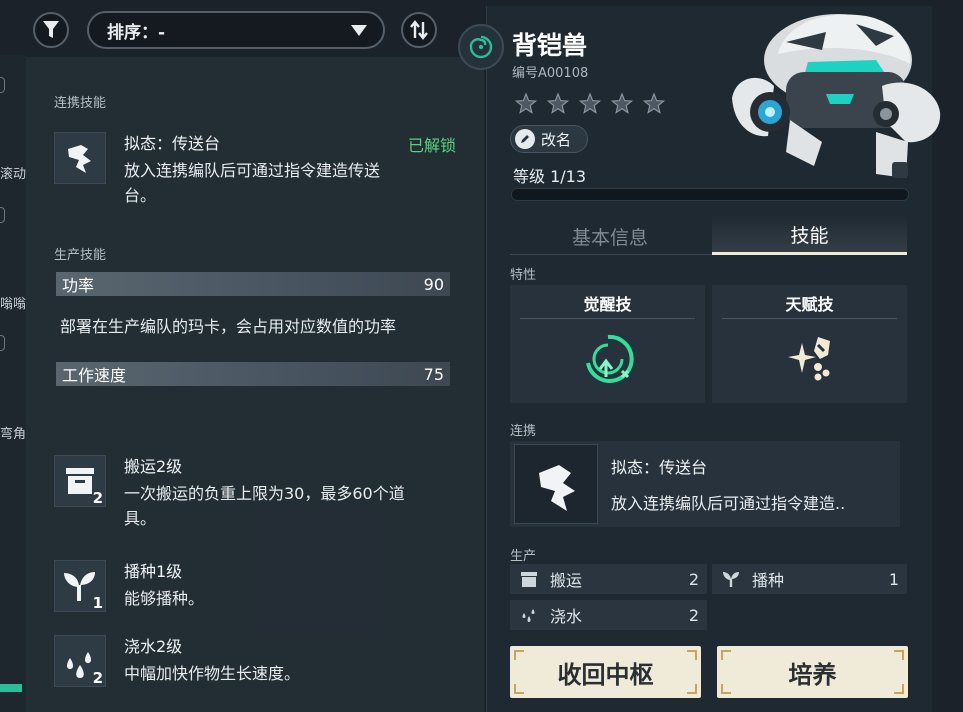  What do you see at coordinates (705, 484) in the screenshot?
I see `link-skill-card: 拟态：传送台 放入连携编队后可通过指令建造..` at bounding box center [705, 484].